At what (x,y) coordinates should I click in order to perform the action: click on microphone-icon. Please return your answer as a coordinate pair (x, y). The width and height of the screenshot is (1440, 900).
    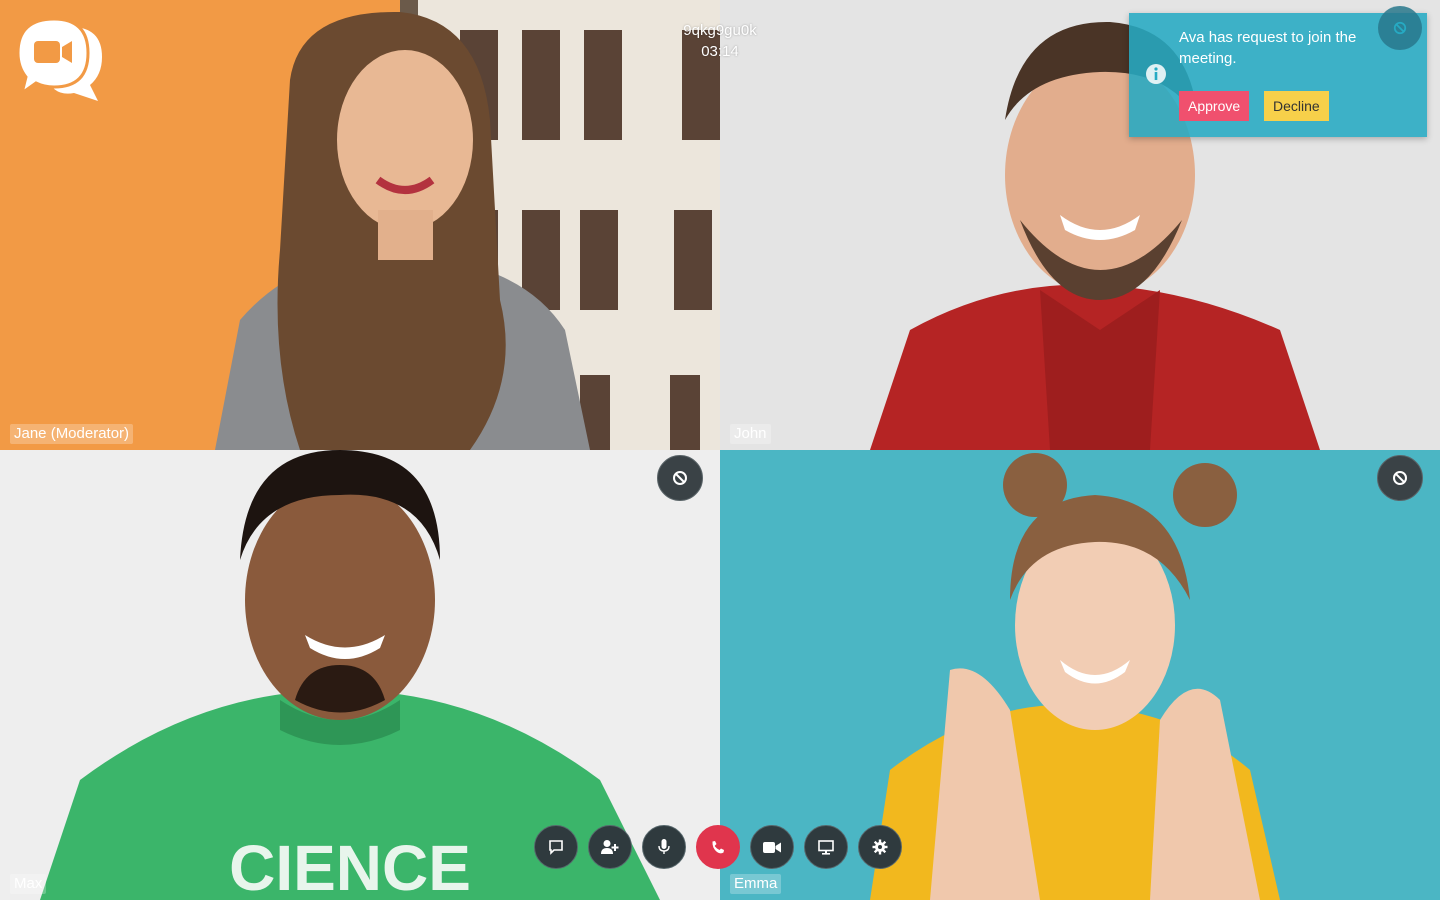
    Looking at the image, I should click on (664, 846).